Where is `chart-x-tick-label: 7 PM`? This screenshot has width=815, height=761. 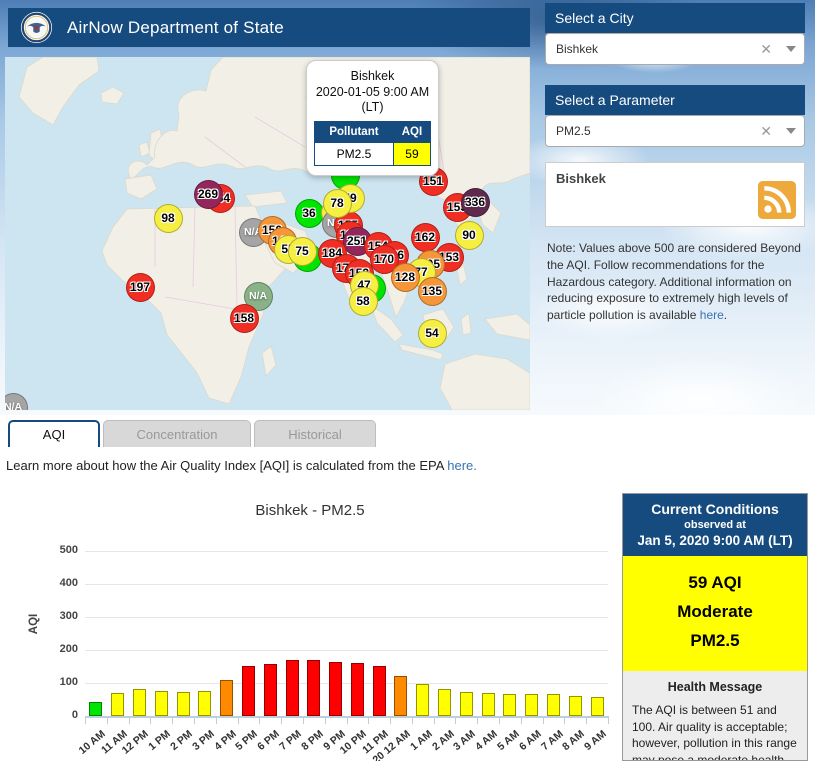
chart-x-tick-label: 7 PM is located at coordinates (290, 740).